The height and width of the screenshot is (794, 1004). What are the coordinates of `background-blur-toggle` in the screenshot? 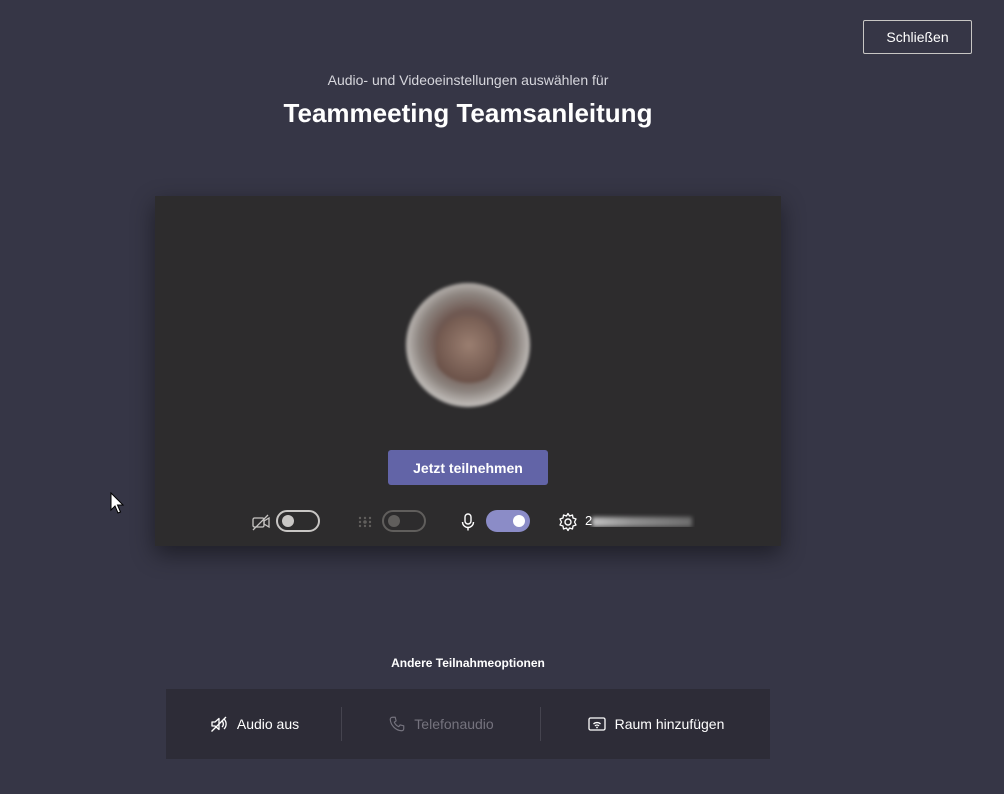 It's located at (404, 521).